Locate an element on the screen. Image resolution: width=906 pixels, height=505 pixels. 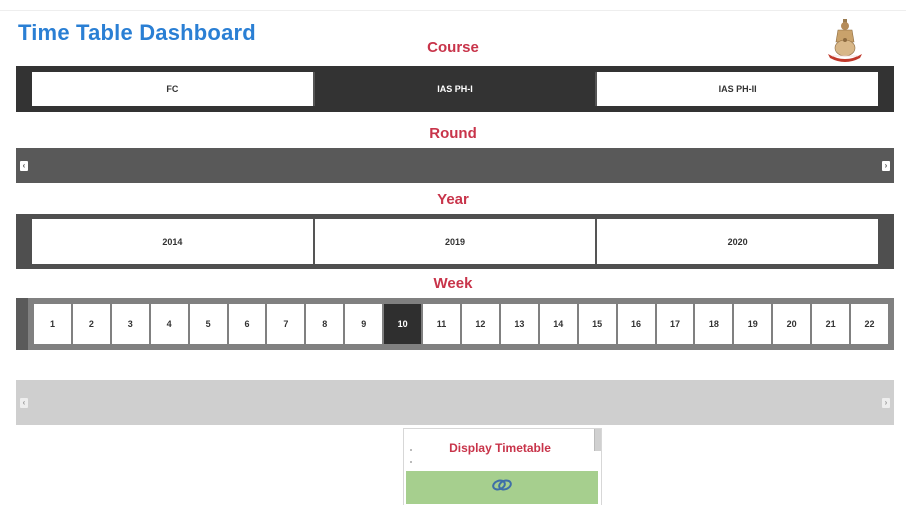
year-option-2019: 2019 is located at coordinates (456, 241).